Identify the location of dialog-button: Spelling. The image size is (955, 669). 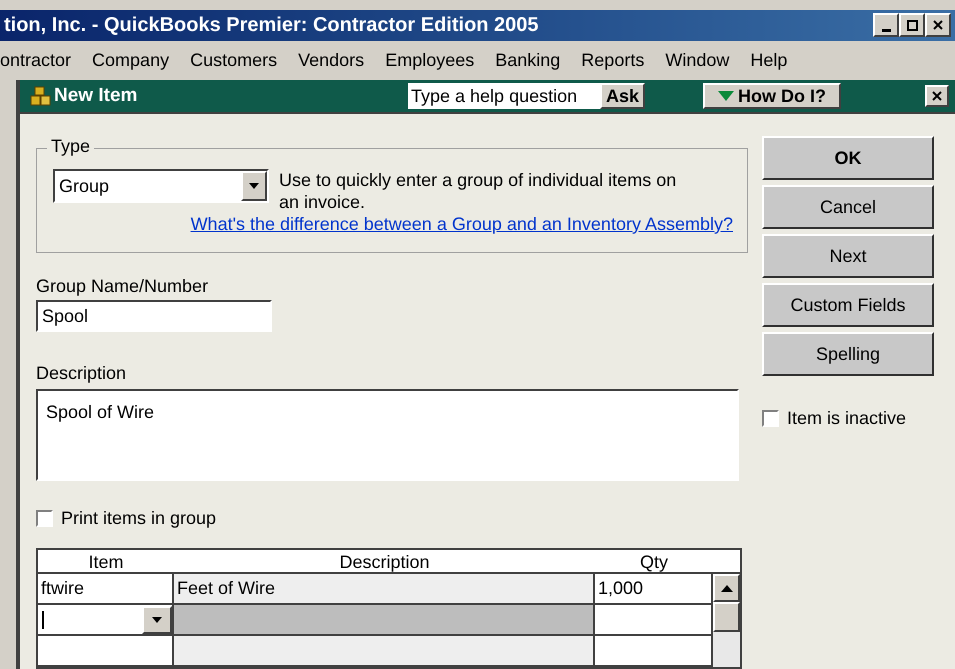
(848, 354).